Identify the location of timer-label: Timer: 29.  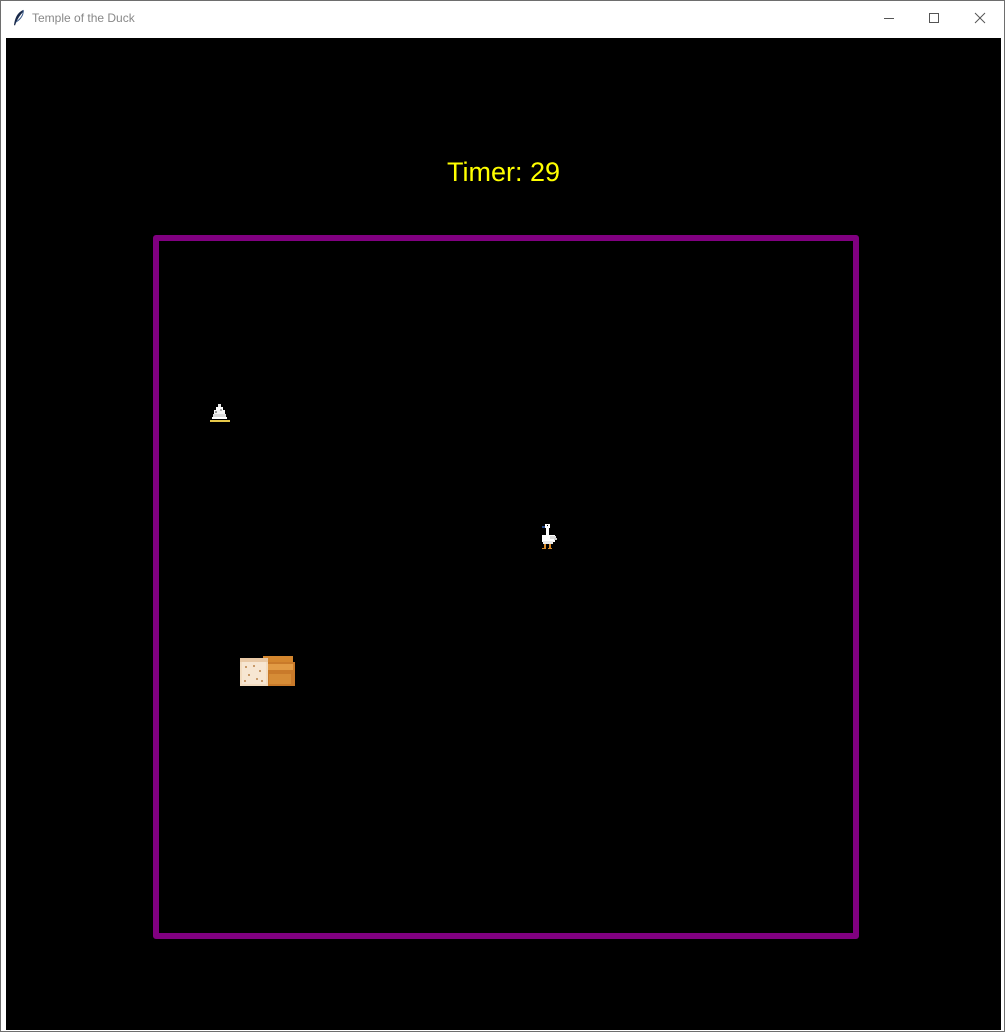
(503, 172).